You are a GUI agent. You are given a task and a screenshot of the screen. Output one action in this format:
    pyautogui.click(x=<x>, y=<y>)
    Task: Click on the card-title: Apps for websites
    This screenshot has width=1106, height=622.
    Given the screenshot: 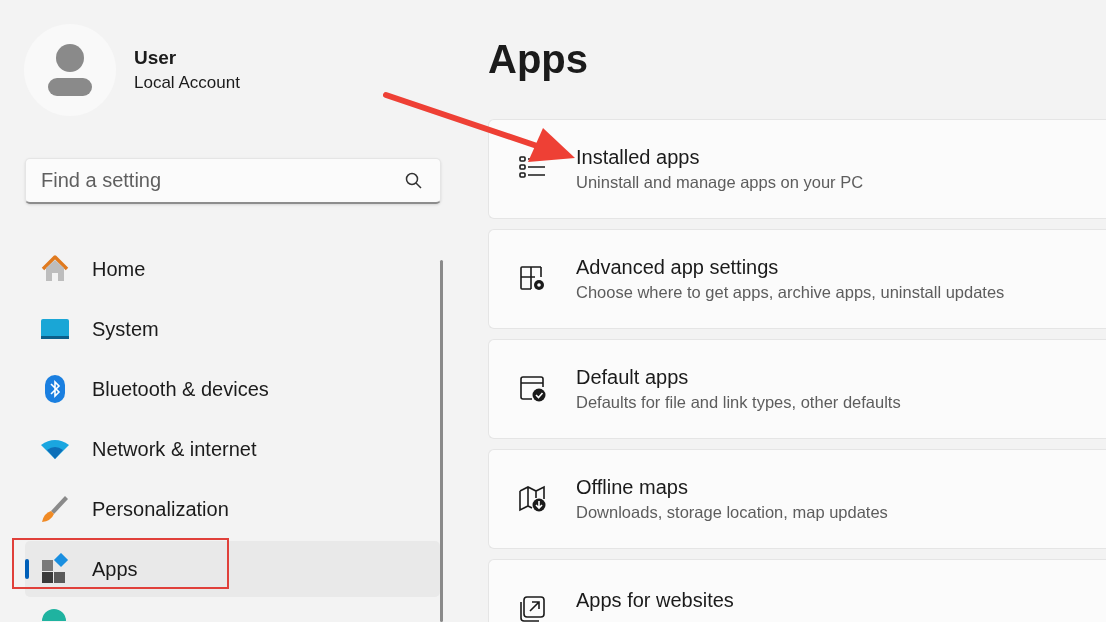 What is the action you would take?
    pyautogui.click(x=655, y=600)
    